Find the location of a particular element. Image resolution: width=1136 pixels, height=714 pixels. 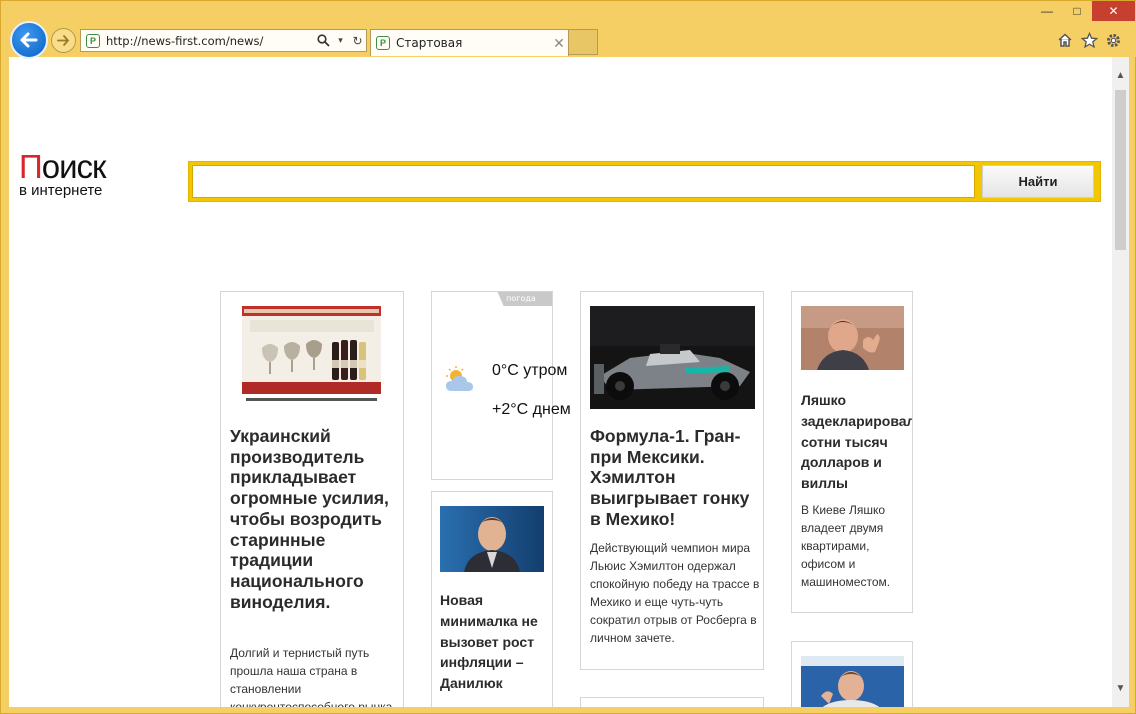

dropdown-icon: ▾ is located at coordinates (340, 40).